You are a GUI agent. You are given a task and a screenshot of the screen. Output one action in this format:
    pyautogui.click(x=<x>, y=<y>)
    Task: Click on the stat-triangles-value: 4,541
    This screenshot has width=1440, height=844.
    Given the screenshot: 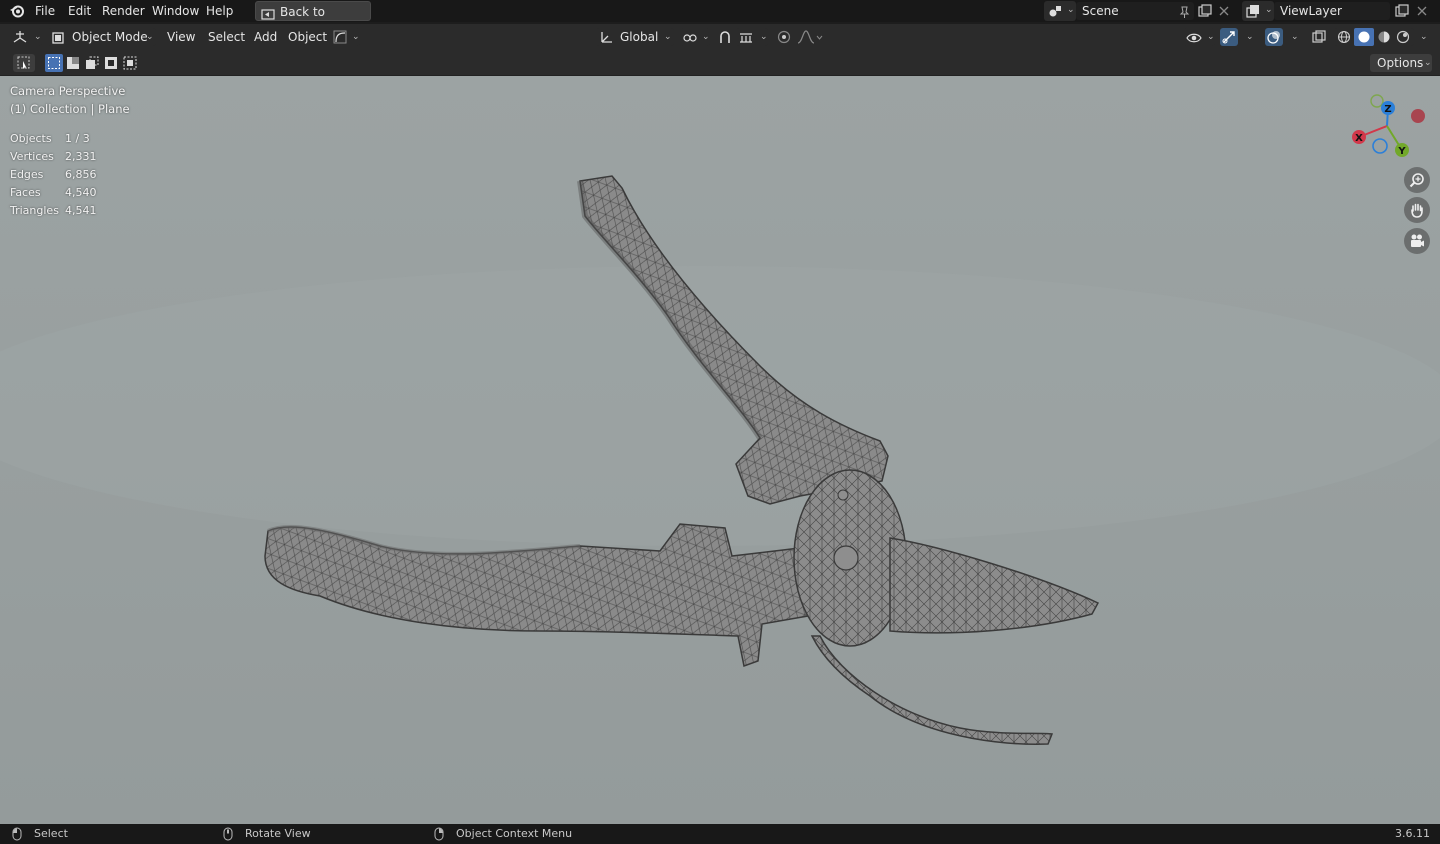 What is the action you would take?
    pyautogui.click(x=81, y=210)
    